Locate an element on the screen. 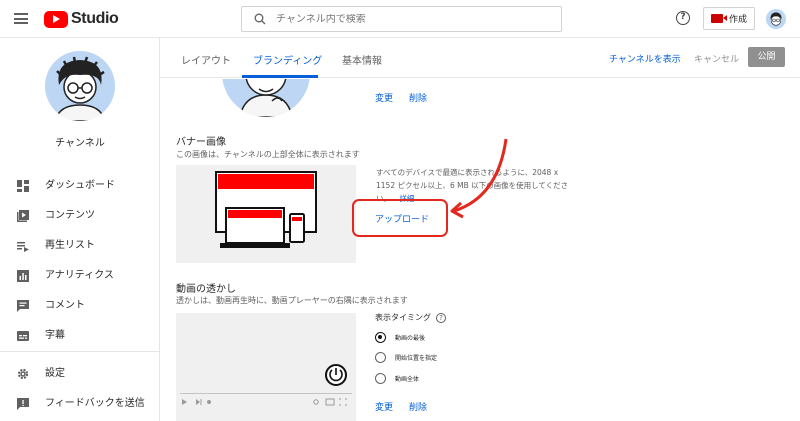 The width and height of the screenshot is (800, 421). tab-basic-info: 基本情報 is located at coordinates (362, 59).